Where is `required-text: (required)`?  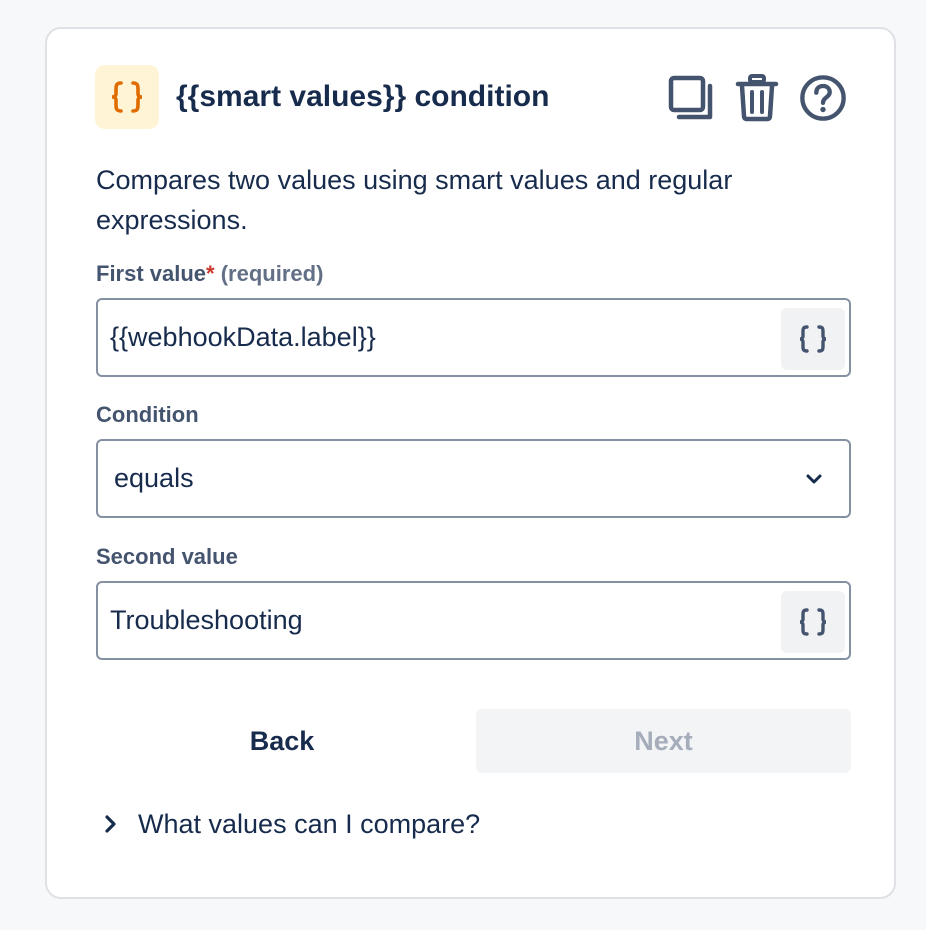 required-text: (required) is located at coordinates (272, 273).